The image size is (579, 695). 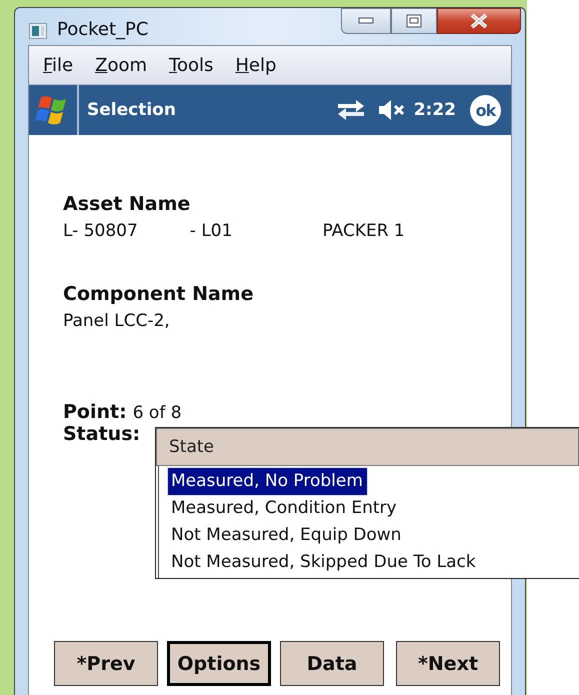 I want to click on nav-button: Data, so click(x=332, y=663).